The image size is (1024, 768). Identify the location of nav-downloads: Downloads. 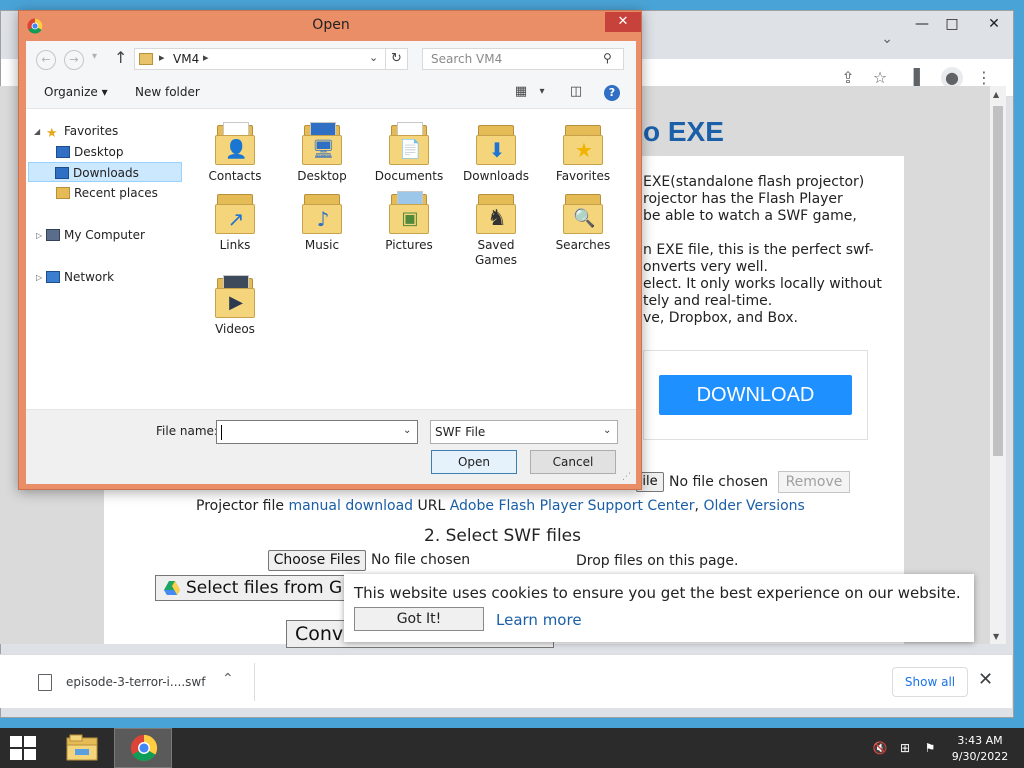
(105, 172).